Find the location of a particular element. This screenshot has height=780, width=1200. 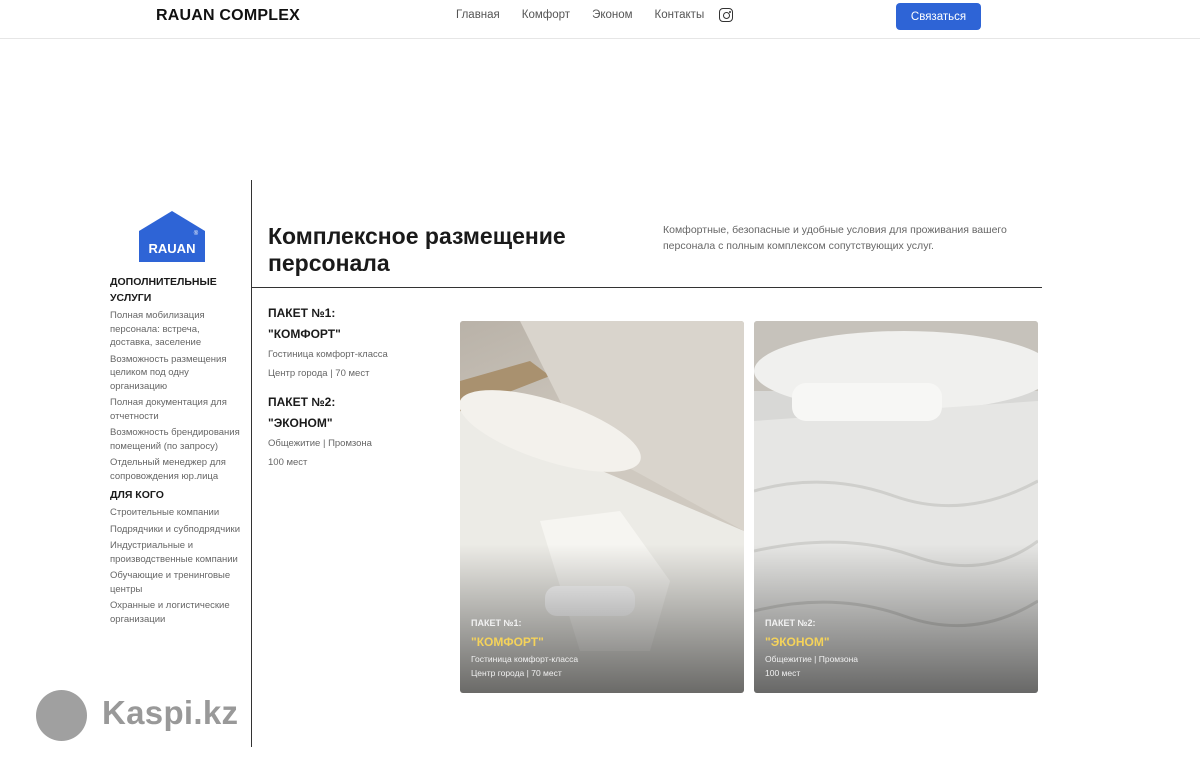

services-heading: ДОПОЛНИТЕЛЬНЫЕ УСЛУГИ is located at coordinates (163, 290).